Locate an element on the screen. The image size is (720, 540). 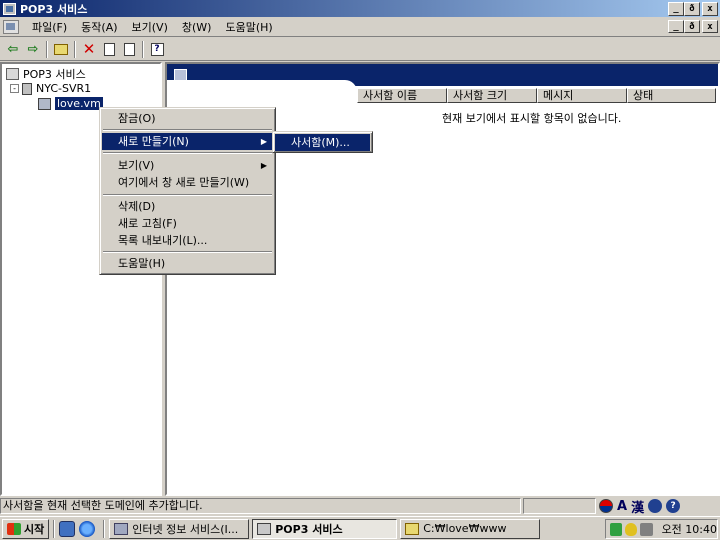
menu-bar: 파일(F) 동작(A) 보기(V) 창(W) 도움말(H) _ ð x is located at coordinates (360, 27).